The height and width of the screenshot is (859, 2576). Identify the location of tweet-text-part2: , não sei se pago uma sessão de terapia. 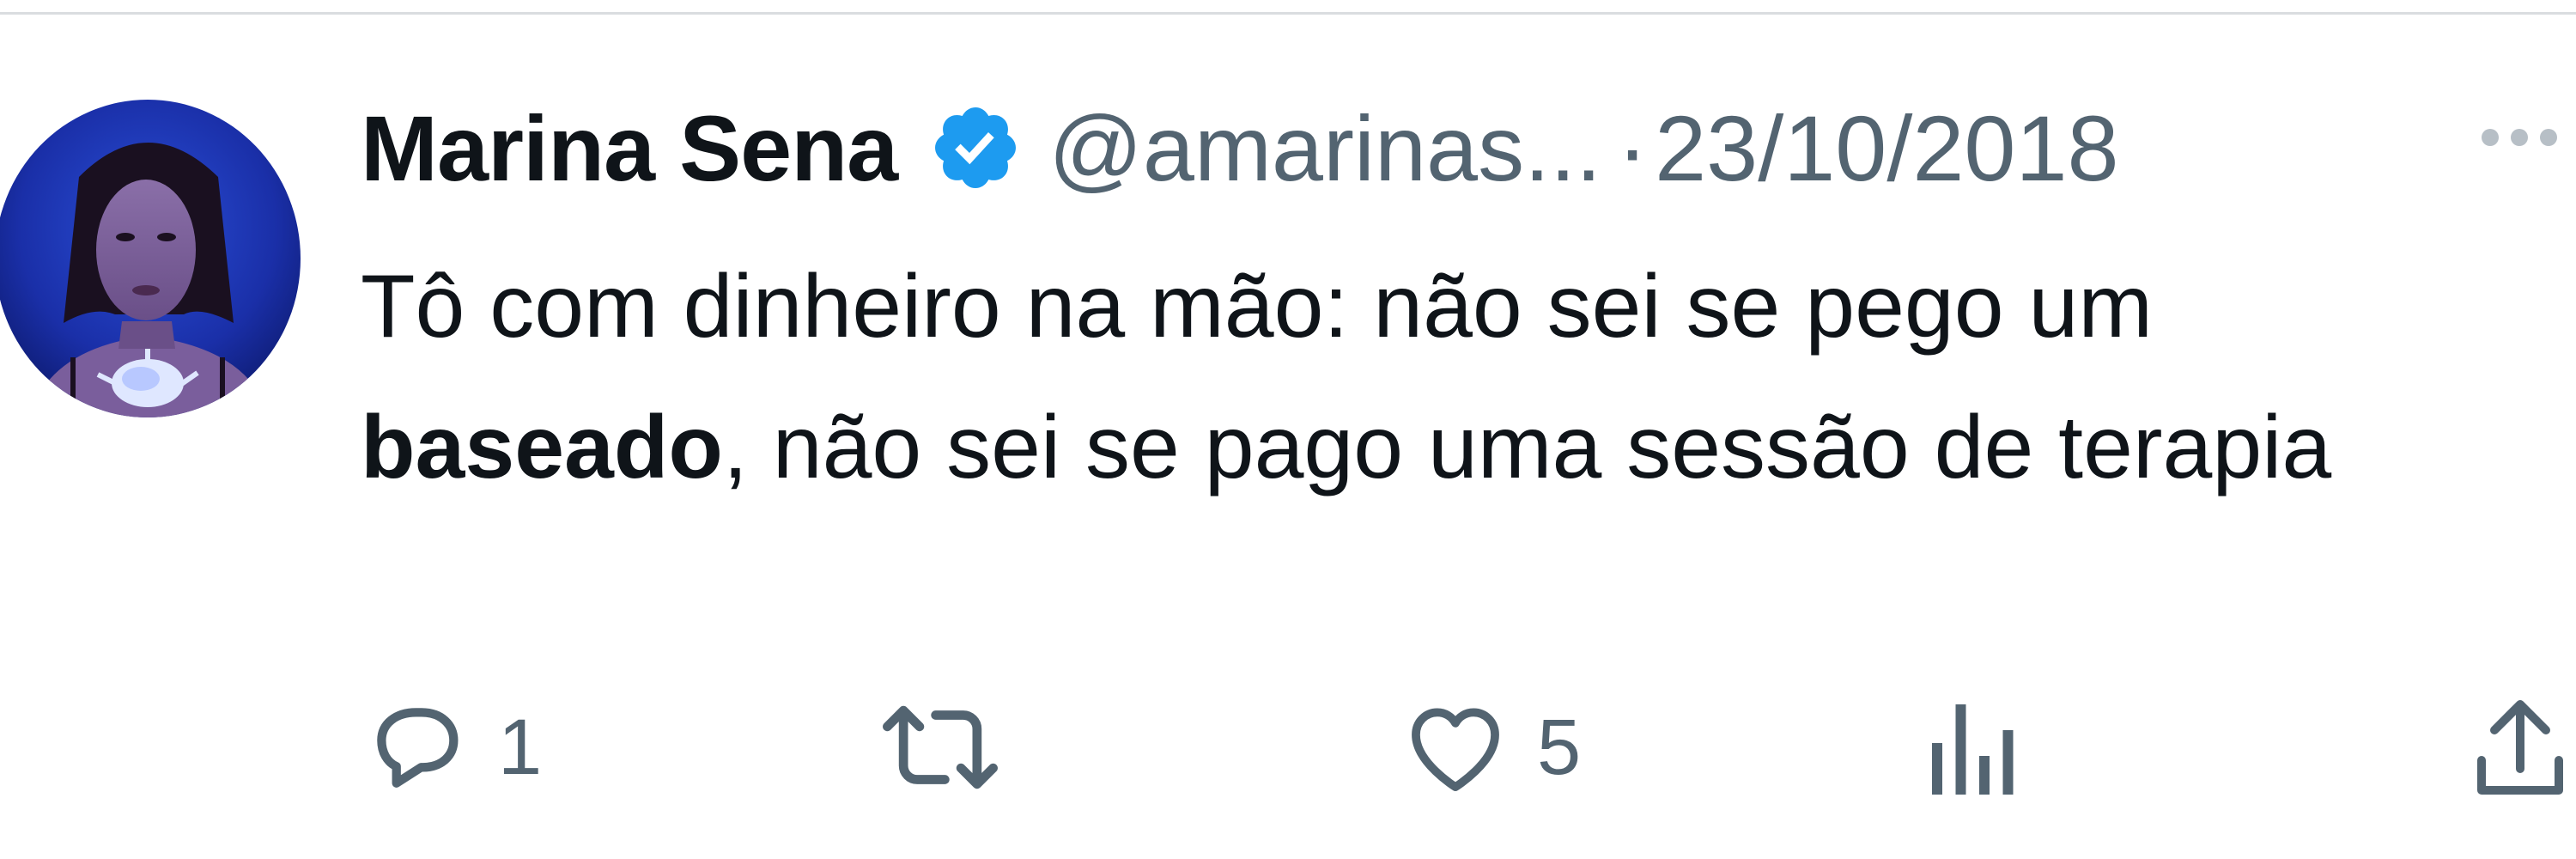
(1527, 447).